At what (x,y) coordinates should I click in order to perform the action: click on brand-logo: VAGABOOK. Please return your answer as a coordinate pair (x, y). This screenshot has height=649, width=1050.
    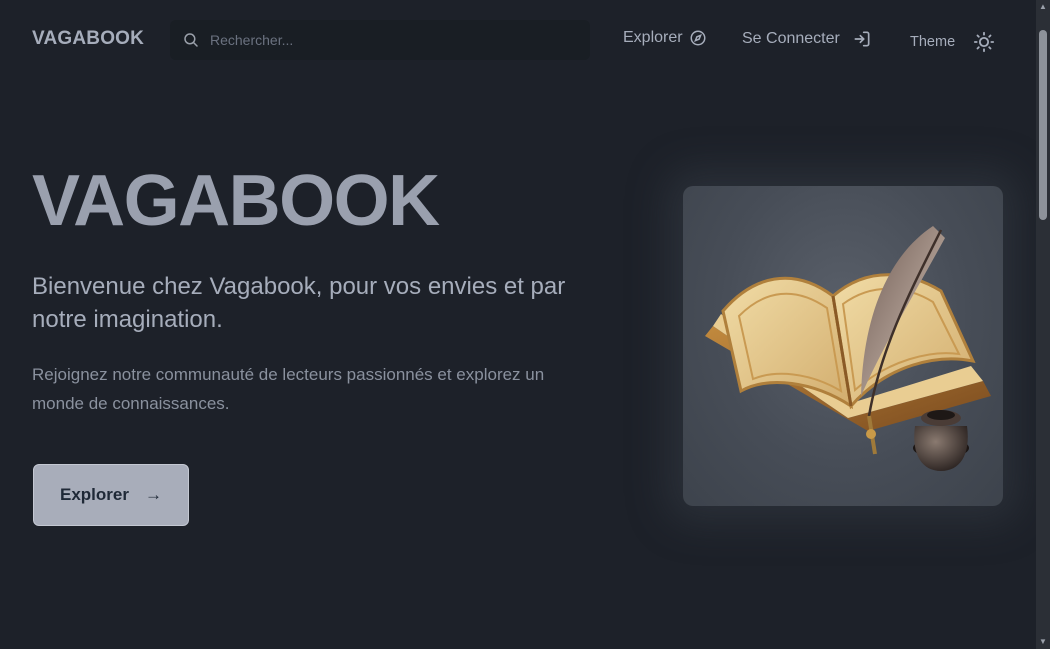
    Looking at the image, I should click on (88, 39).